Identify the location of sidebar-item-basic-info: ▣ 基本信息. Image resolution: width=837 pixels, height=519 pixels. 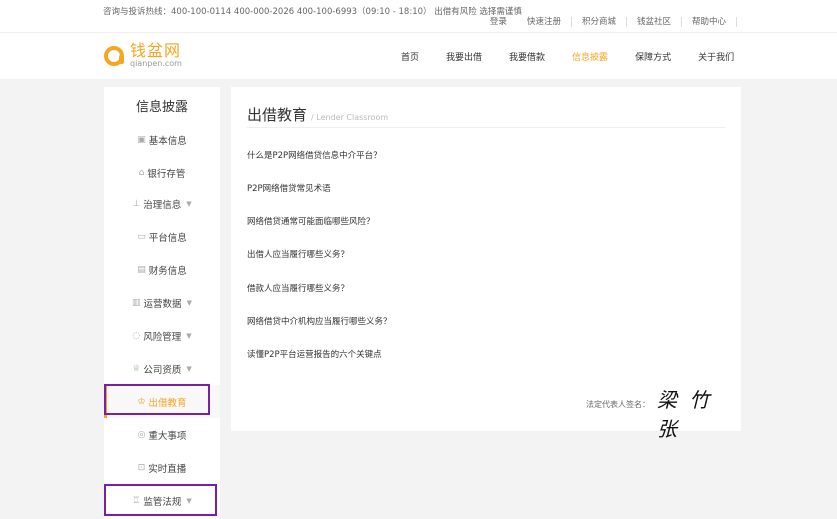
(162, 139).